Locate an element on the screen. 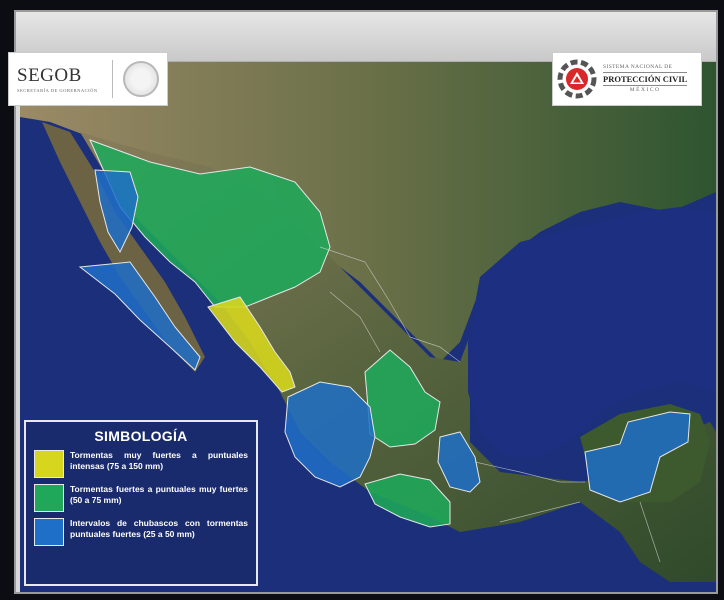 Image resolution: width=724 pixels, height=600 pixels. pc-line2: PROTECCIÓN CIVIL is located at coordinates (645, 79).